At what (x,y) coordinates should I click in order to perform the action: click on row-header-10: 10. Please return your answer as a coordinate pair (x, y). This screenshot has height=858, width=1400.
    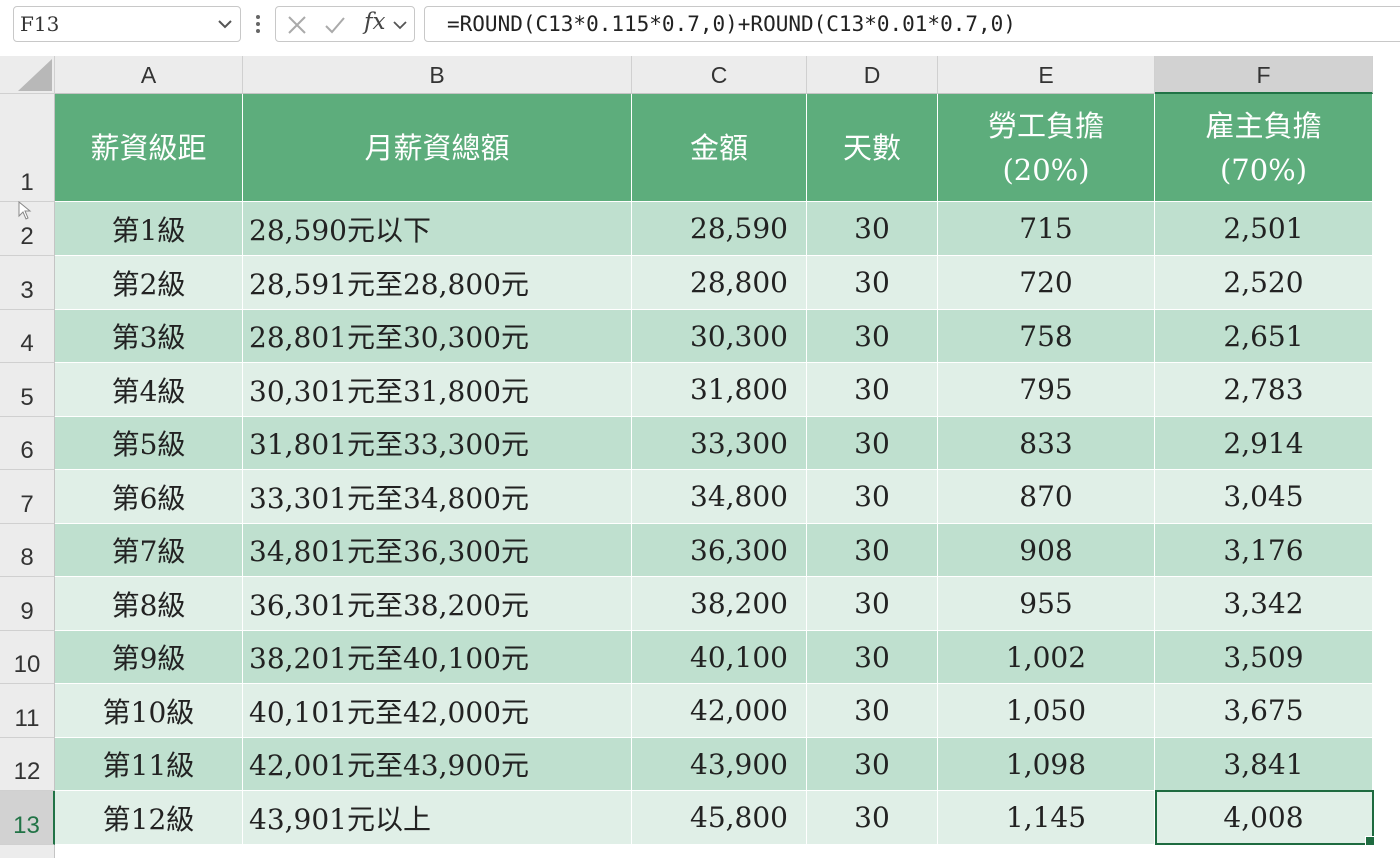
    Looking at the image, I should click on (27, 657).